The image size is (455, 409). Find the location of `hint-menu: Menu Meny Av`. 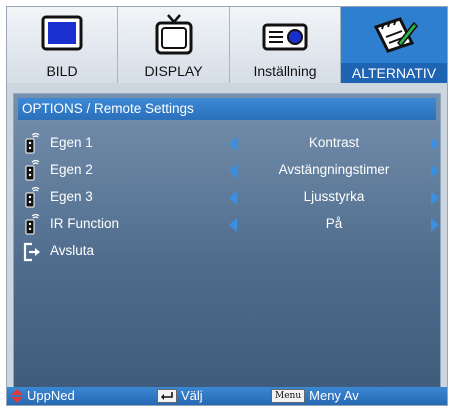

hint-menu: Menu Meny Av is located at coordinates (315, 396).